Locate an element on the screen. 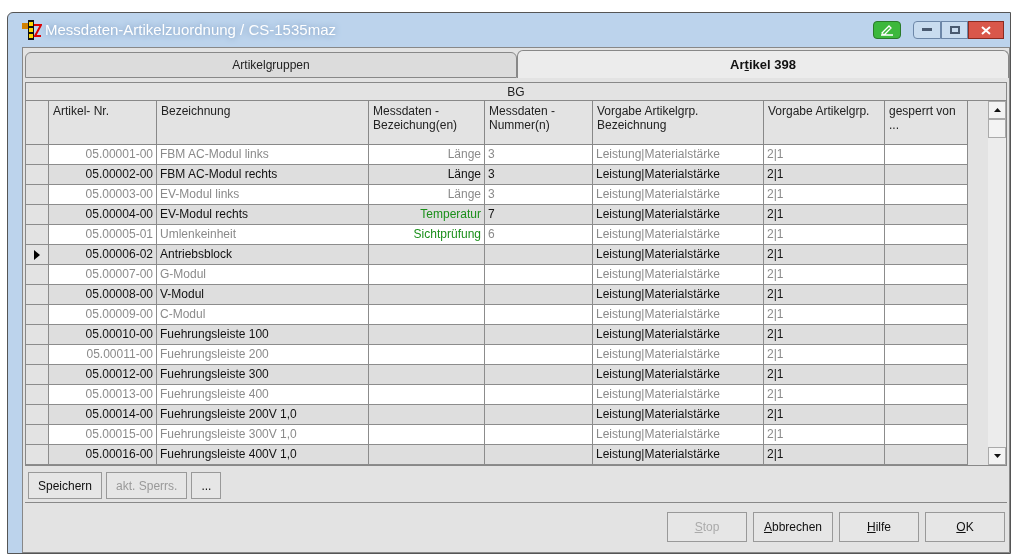  minimize-icon is located at coordinates (927, 30).